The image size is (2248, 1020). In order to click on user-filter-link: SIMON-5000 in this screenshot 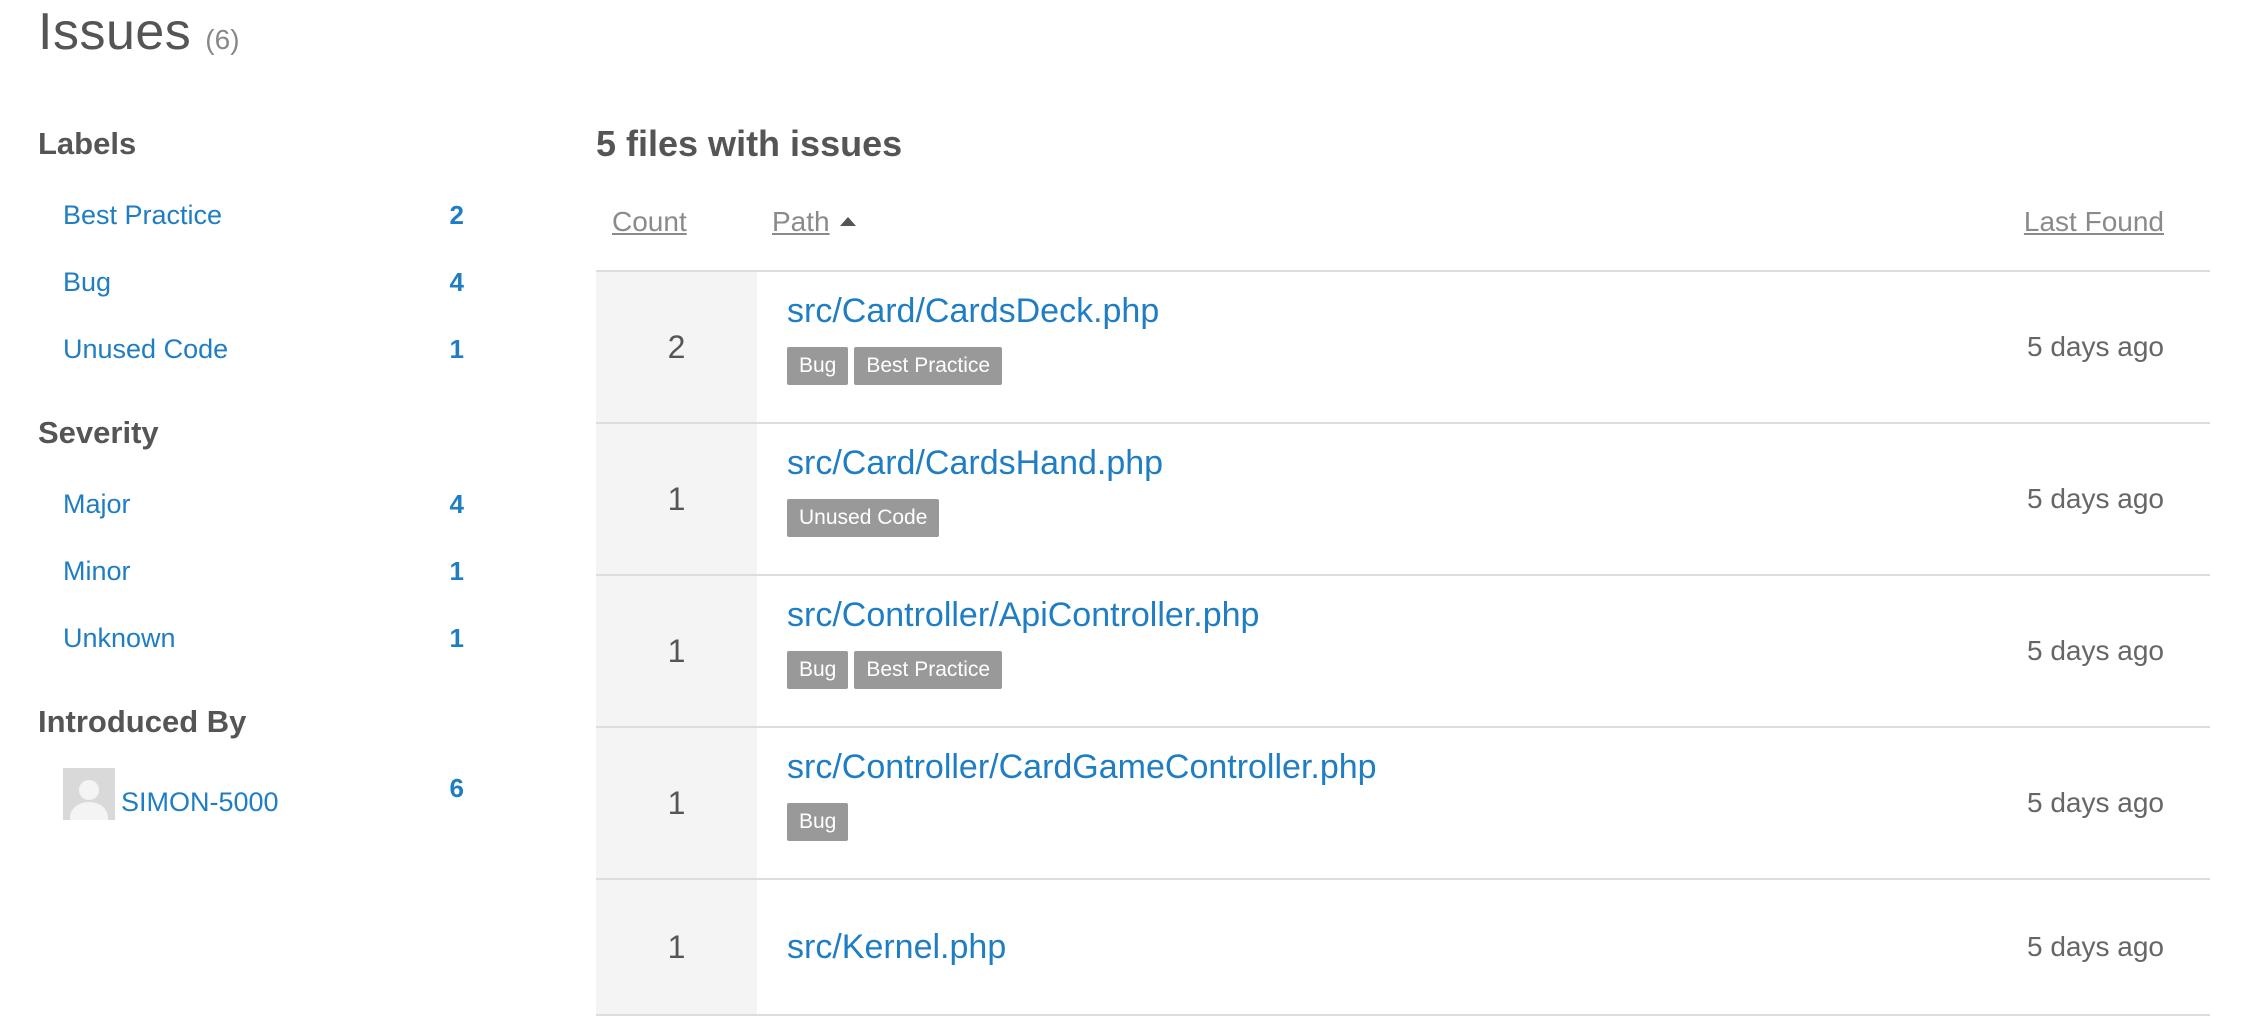, I will do `click(200, 802)`.